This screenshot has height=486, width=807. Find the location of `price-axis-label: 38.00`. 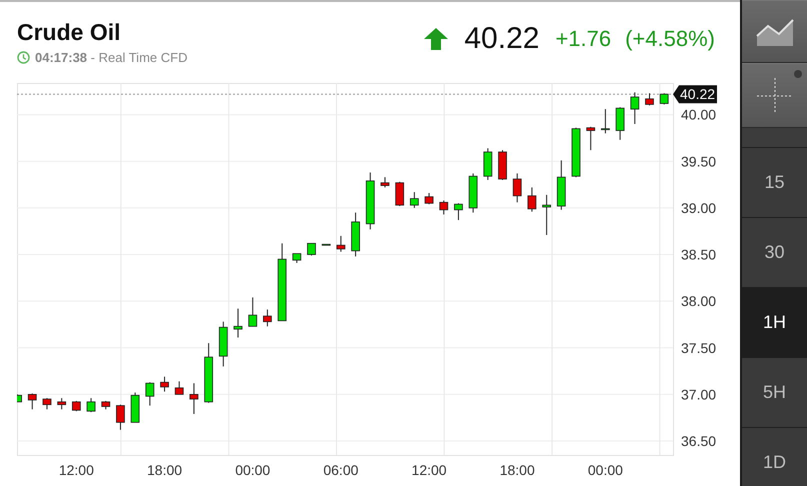

price-axis-label: 38.00 is located at coordinates (698, 301).